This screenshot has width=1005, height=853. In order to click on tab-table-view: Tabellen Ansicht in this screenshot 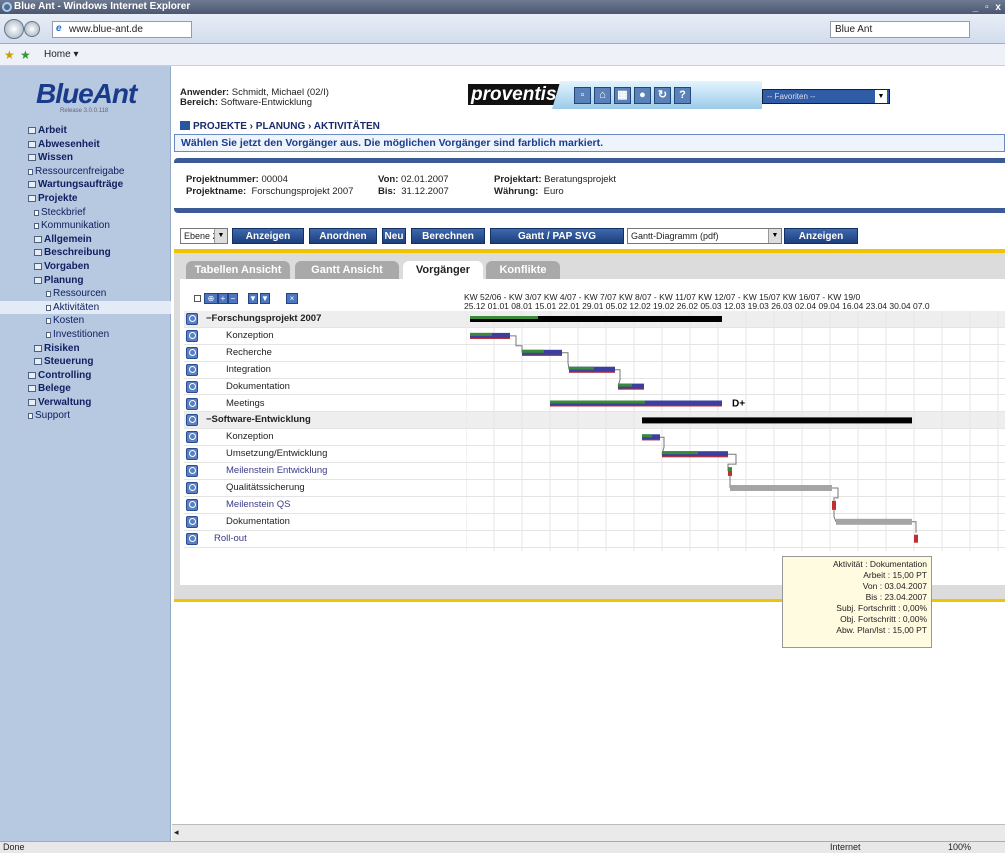, I will do `click(238, 270)`.